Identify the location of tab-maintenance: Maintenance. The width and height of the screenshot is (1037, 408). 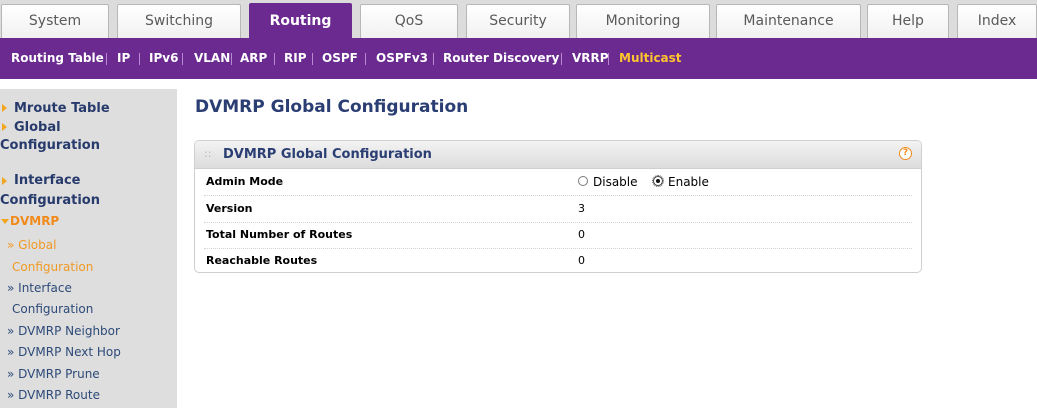
(788, 21).